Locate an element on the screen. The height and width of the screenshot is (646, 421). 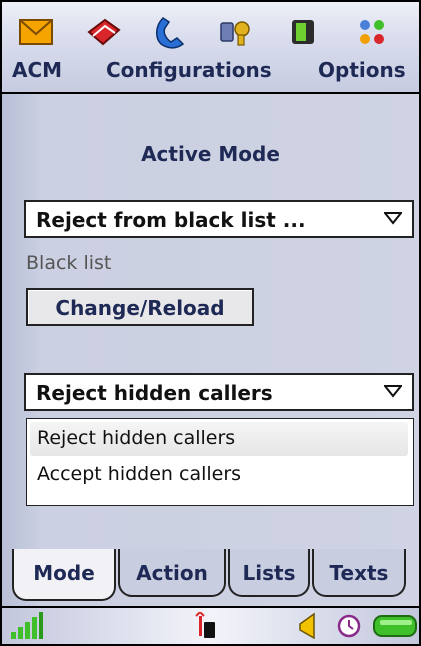
signal-strength-icon is located at coordinates (27, 625).